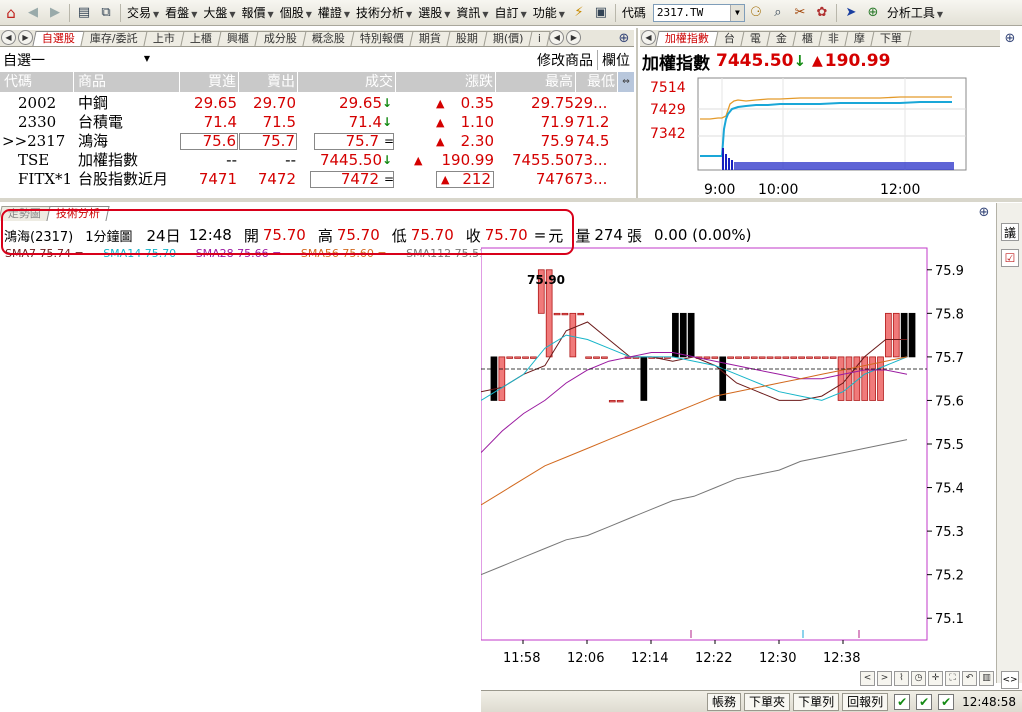  I want to click on lightning-icon: ⚡, so click(579, 13).